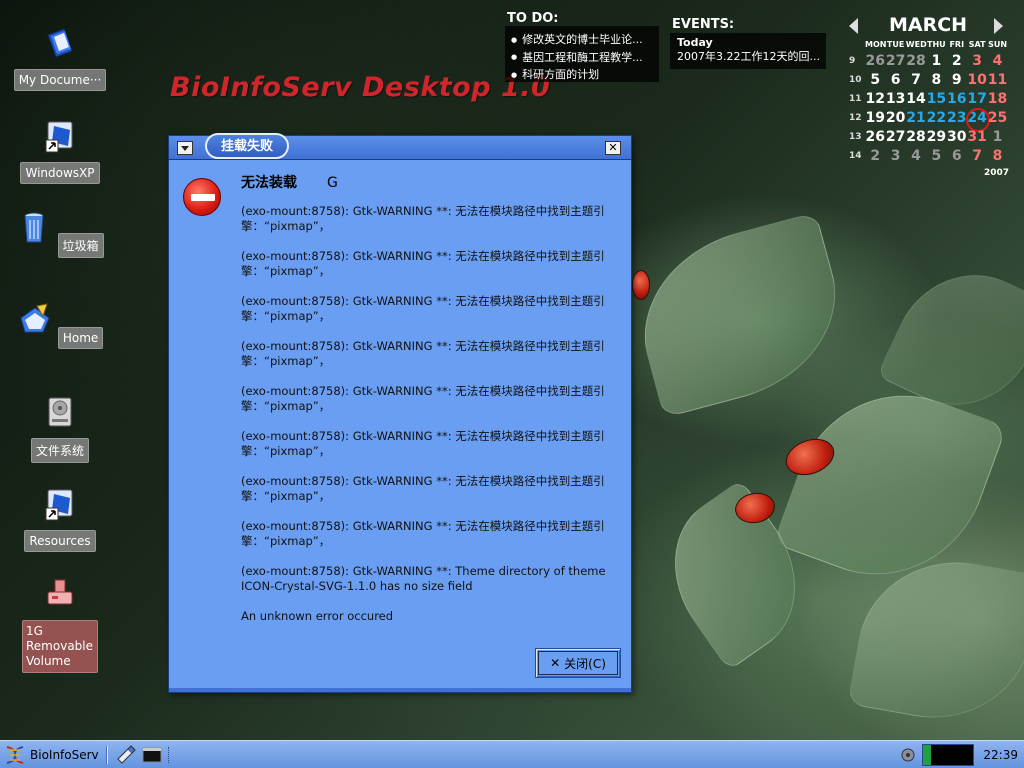 The width and height of the screenshot is (1024, 768). What do you see at coordinates (60, 412) in the screenshot?
I see `harddisk-icon` at bounding box center [60, 412].